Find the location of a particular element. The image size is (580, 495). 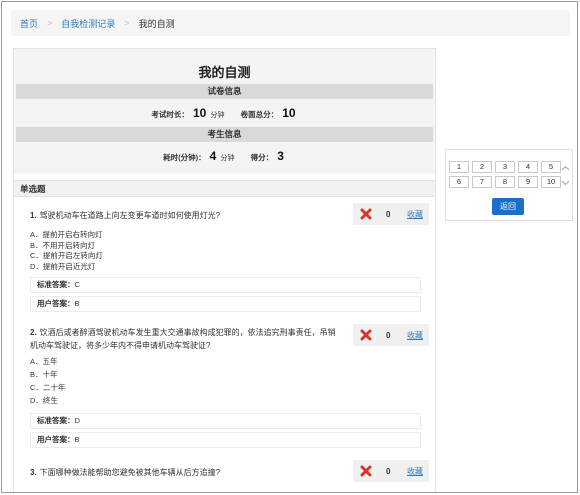

question-options: A．五年 B．十年 C．二十年 D．终生 is located at coordinates (225, 381).